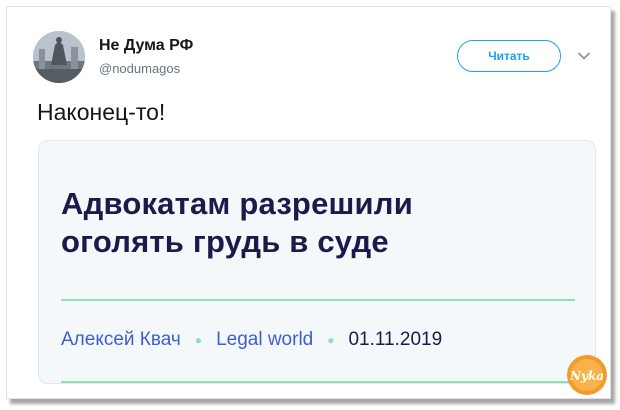  Describe the element at coordinates (509, 56) in the screenshot. I see `follow-button: Читать` at that location.